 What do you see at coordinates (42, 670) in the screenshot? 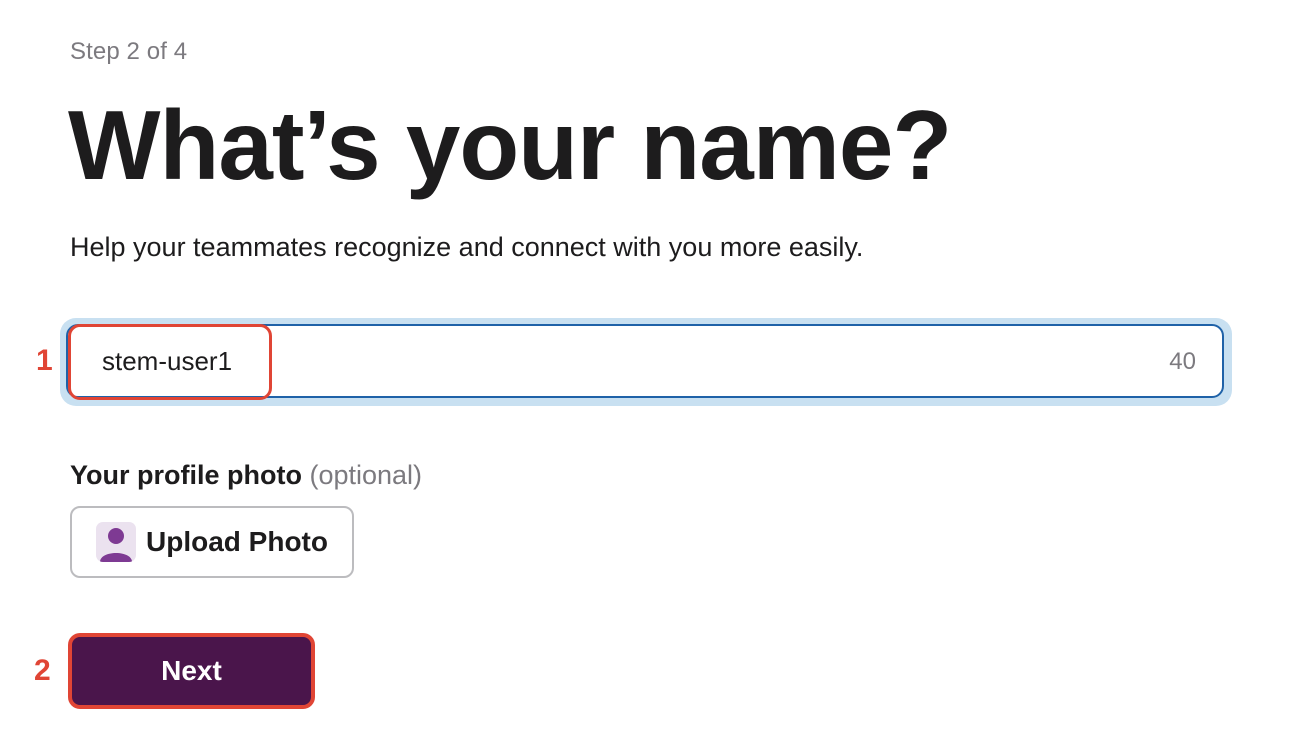
I see `annotation-number-2: 2` at bounding box center [42, 670].